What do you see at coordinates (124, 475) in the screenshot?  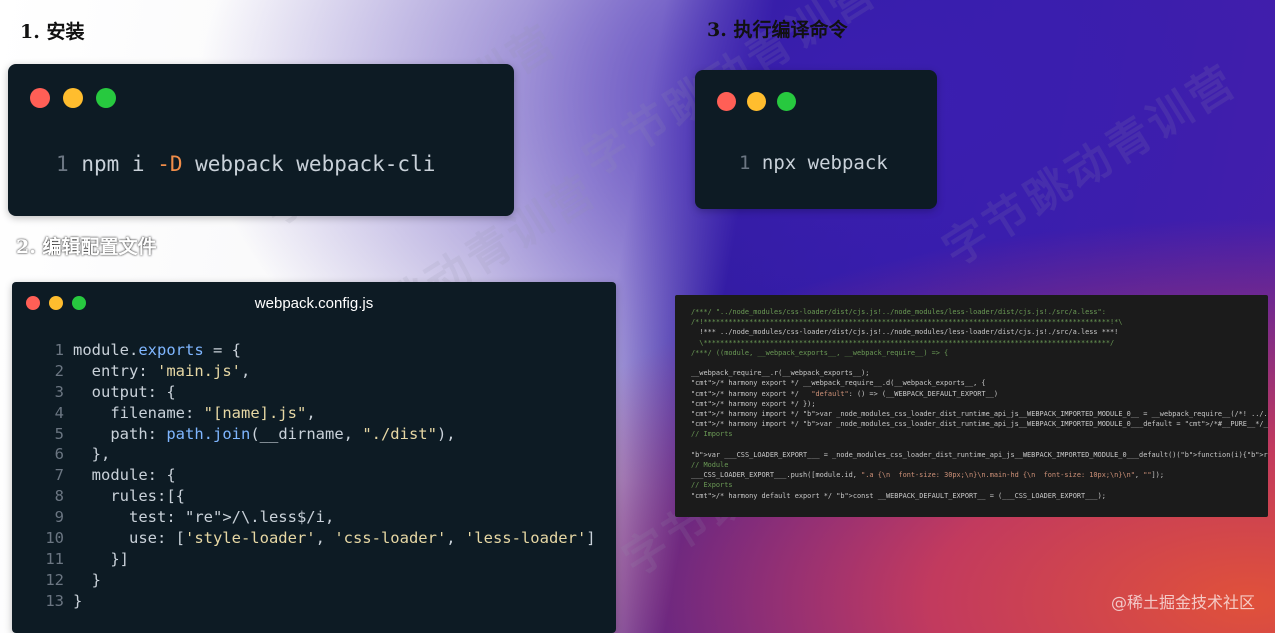 I see `code-line-text: module: {` at bounding box center [124, 475].